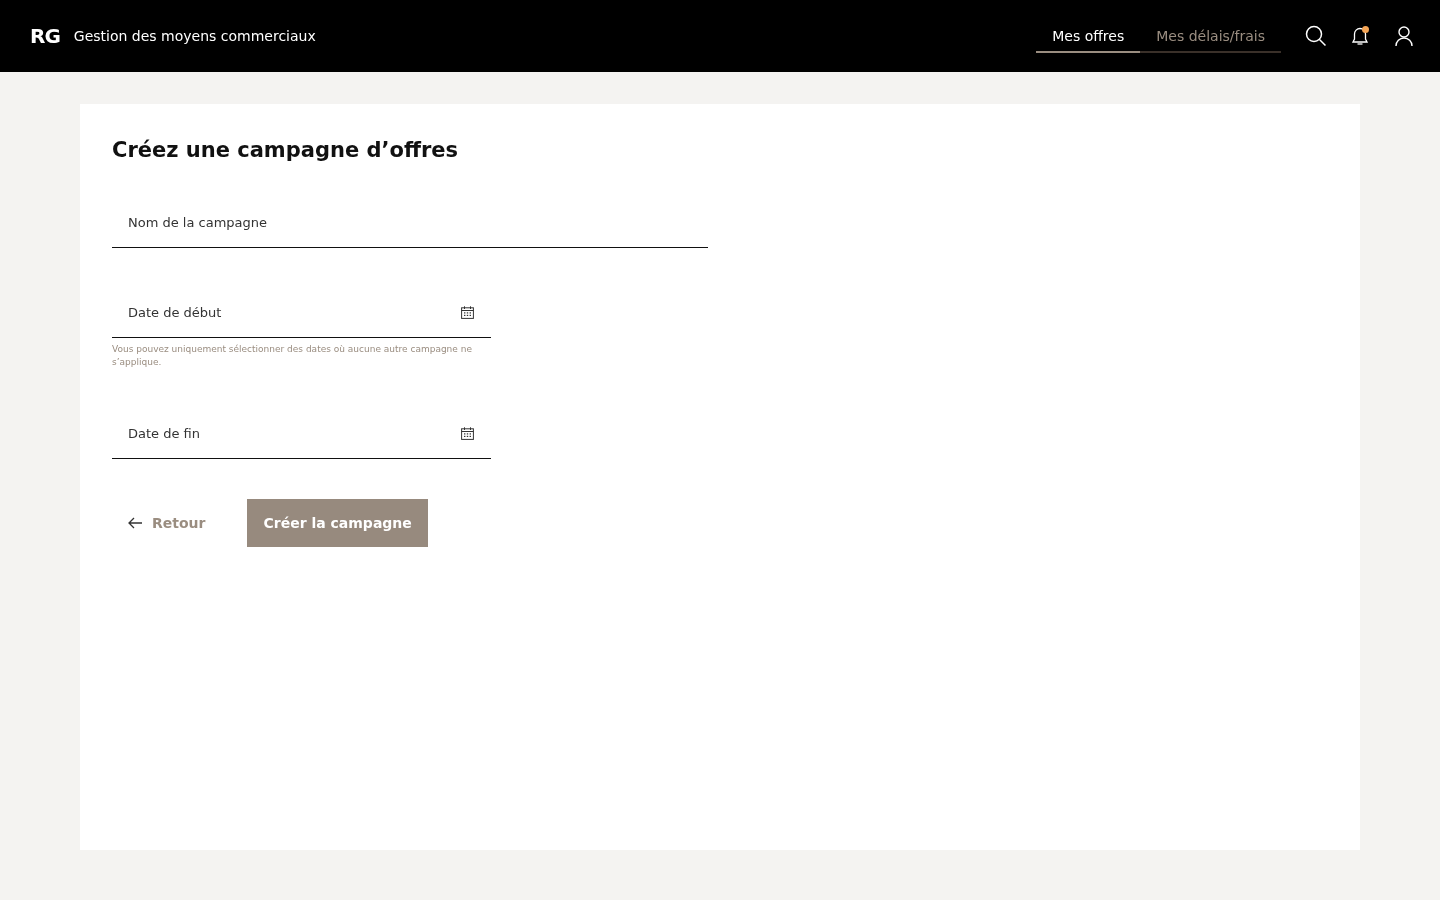 The width and height of the screenshot is (1440, 900). What do you see at coordinates (301, 434) in the screenshot?
I see `input-field: Date de fin` at bounding box center [301, 434].